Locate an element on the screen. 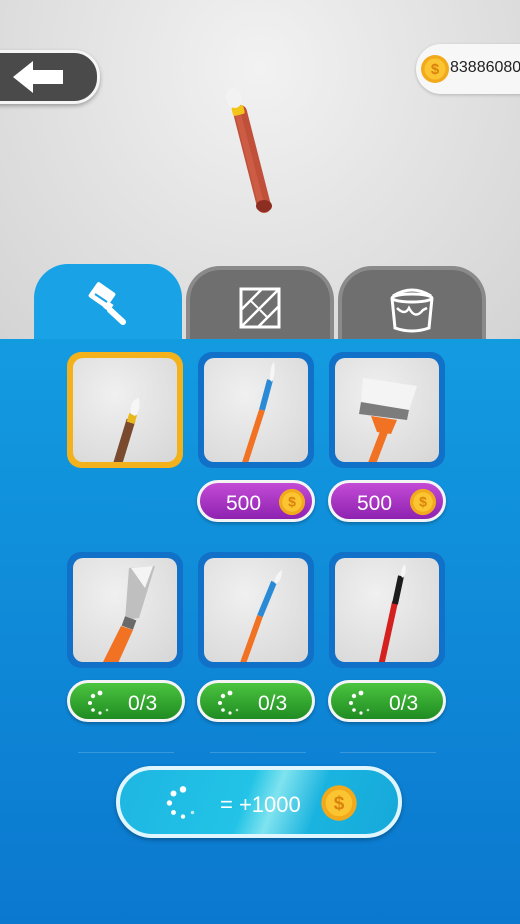  tool-card-wide-paint-brush is located at coordinates (387, 410).